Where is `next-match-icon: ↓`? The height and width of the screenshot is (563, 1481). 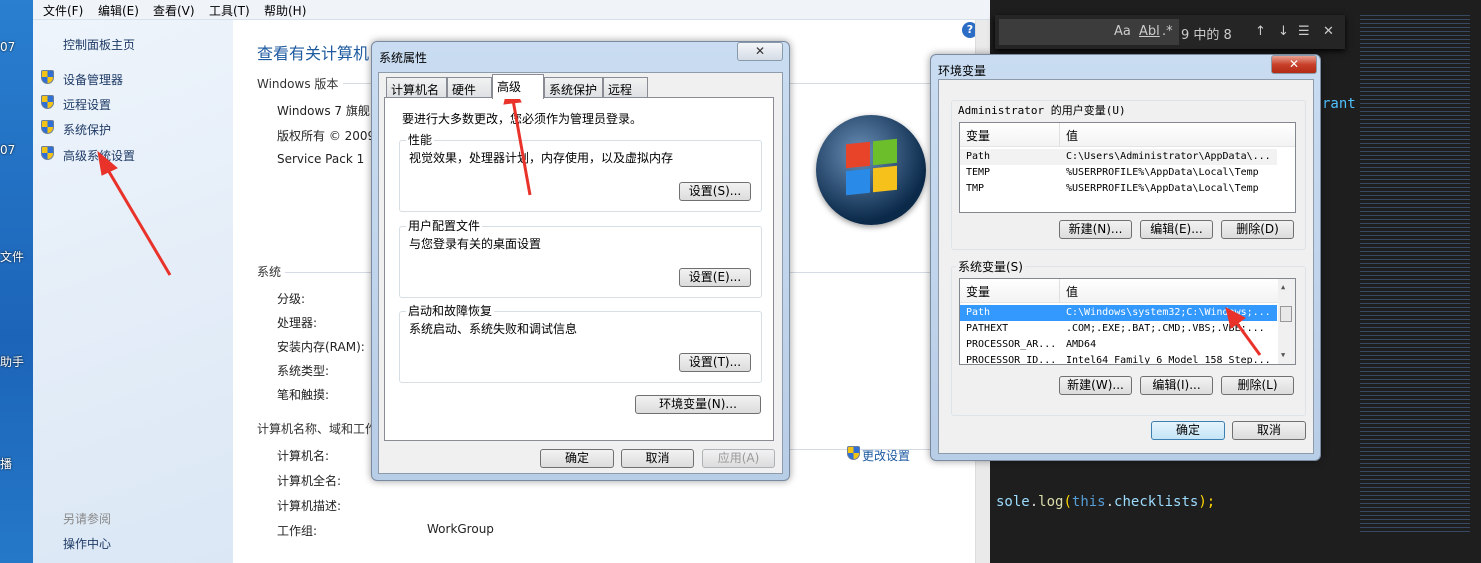
next-match-icon: ↓ is located at coordinates (1283, 31).